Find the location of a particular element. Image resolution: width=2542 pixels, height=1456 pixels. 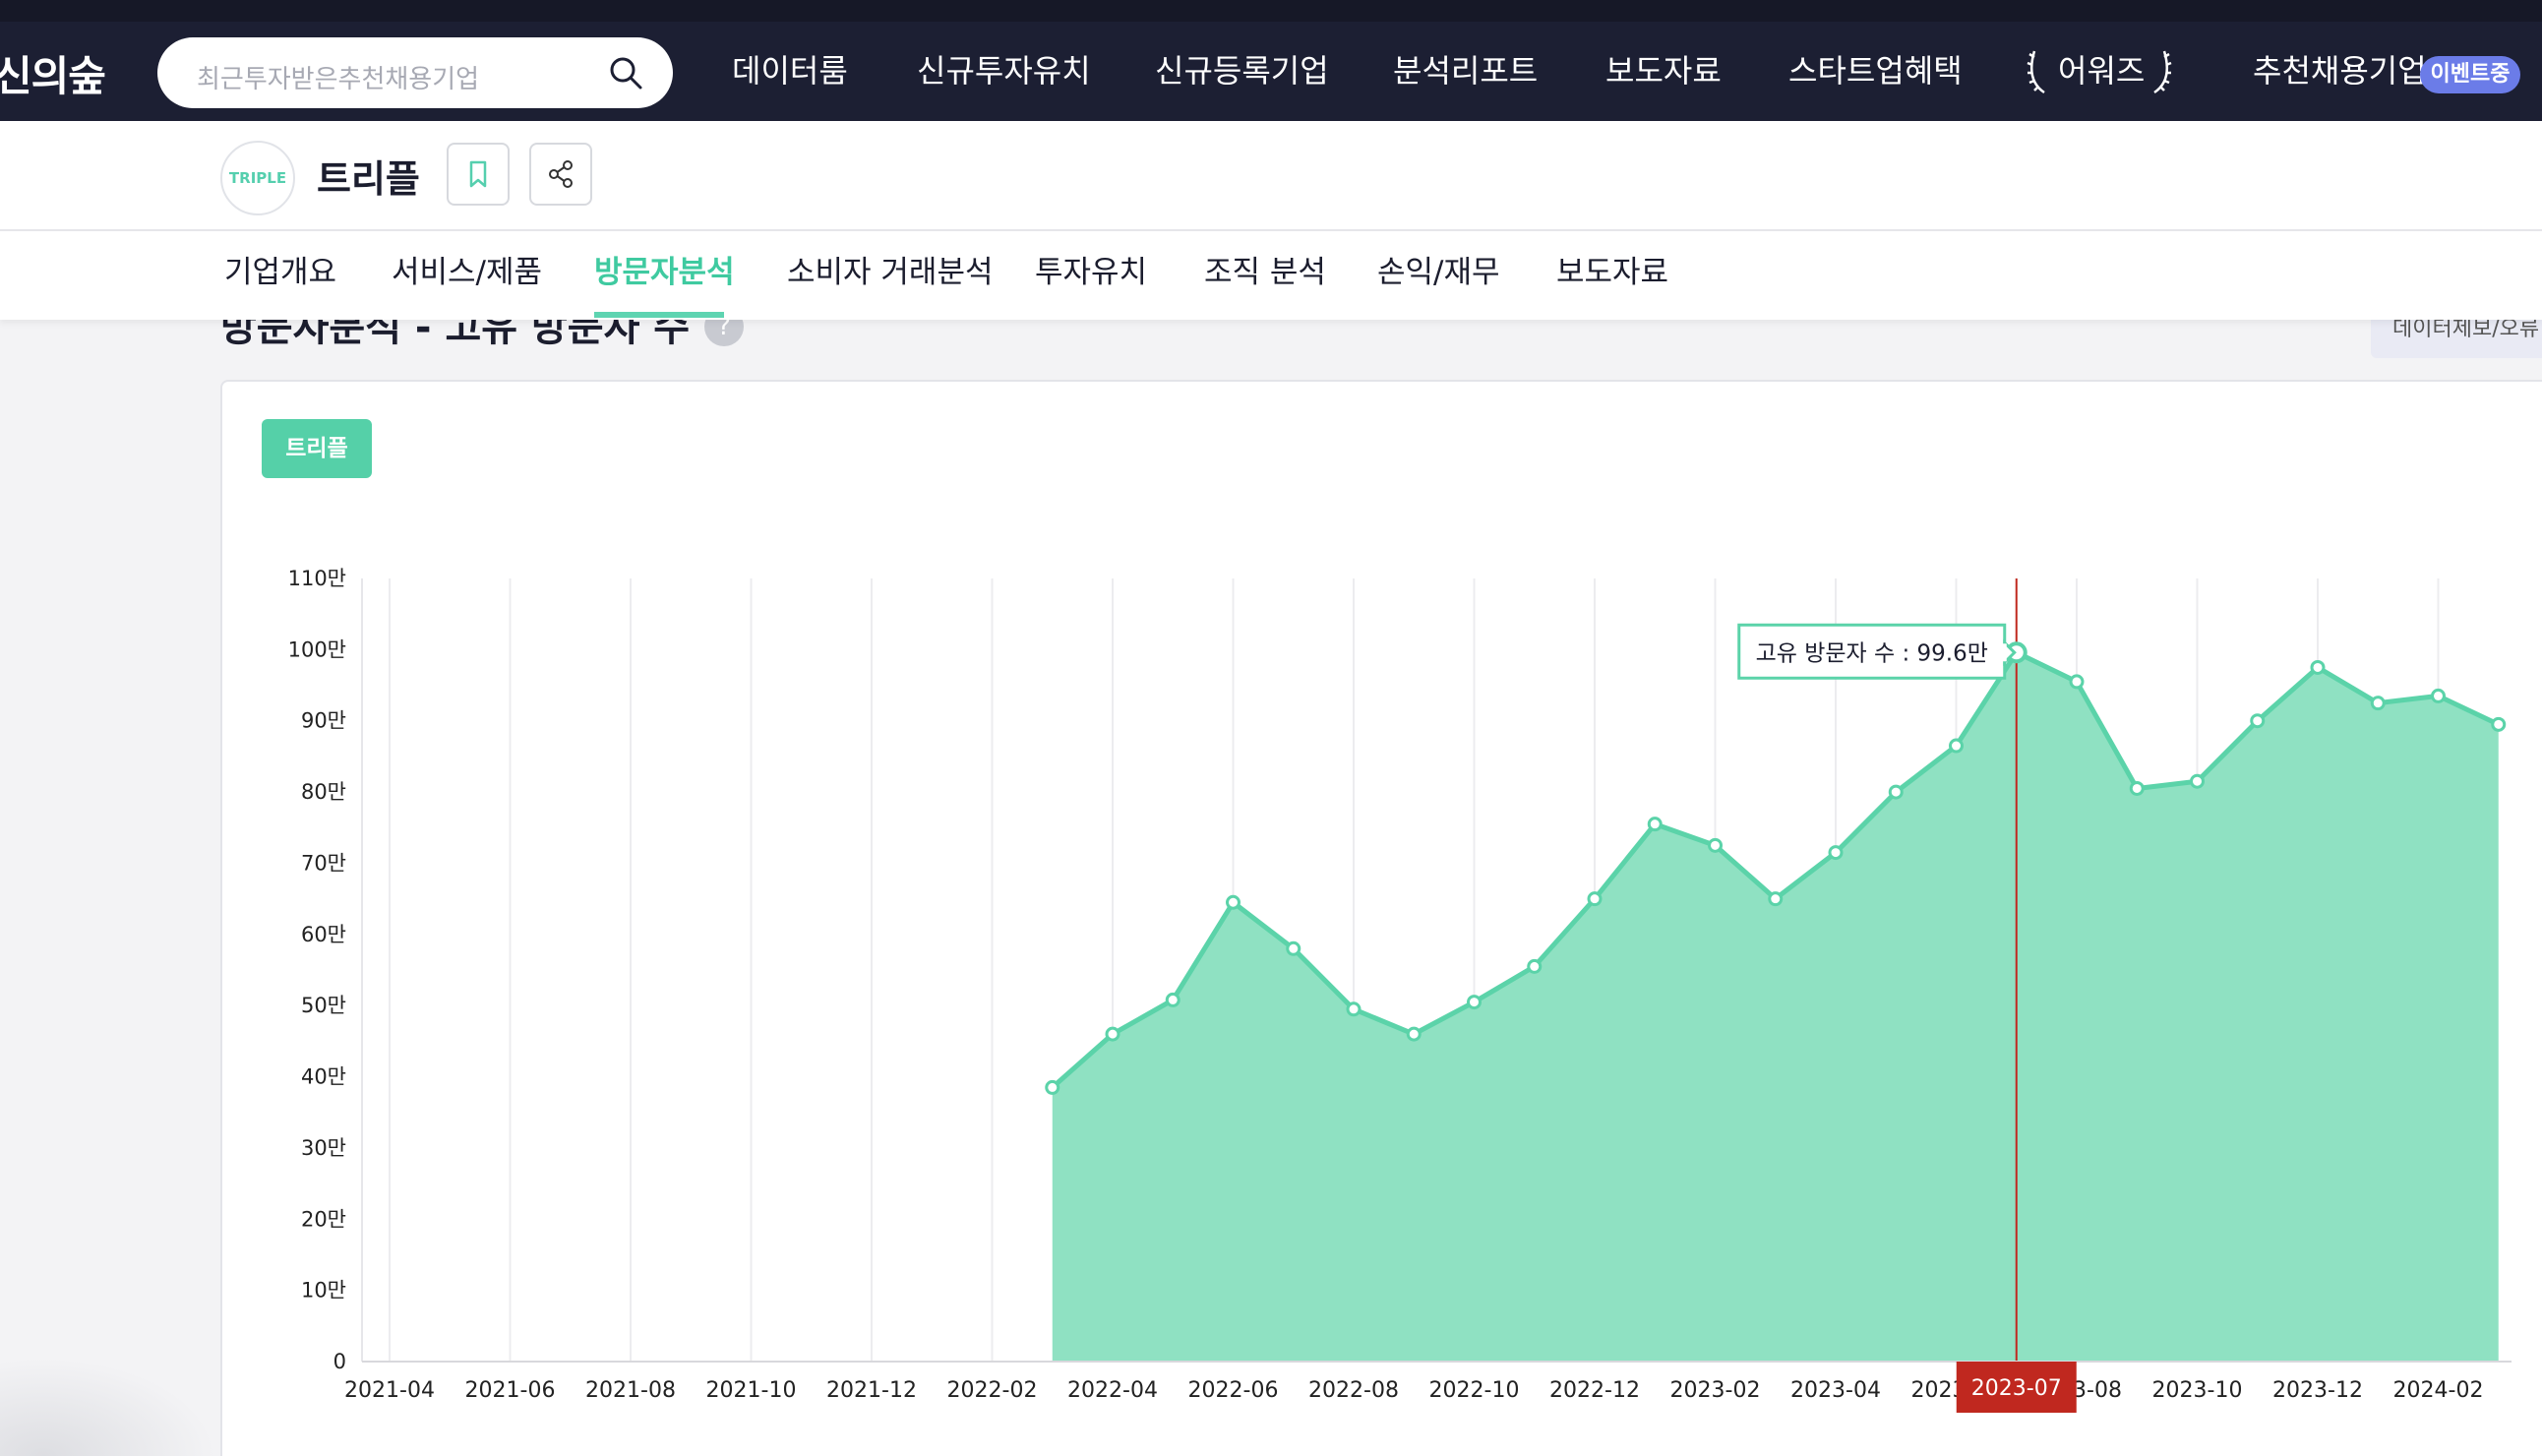

bookmark-icon is located at coordinates (478, 174).